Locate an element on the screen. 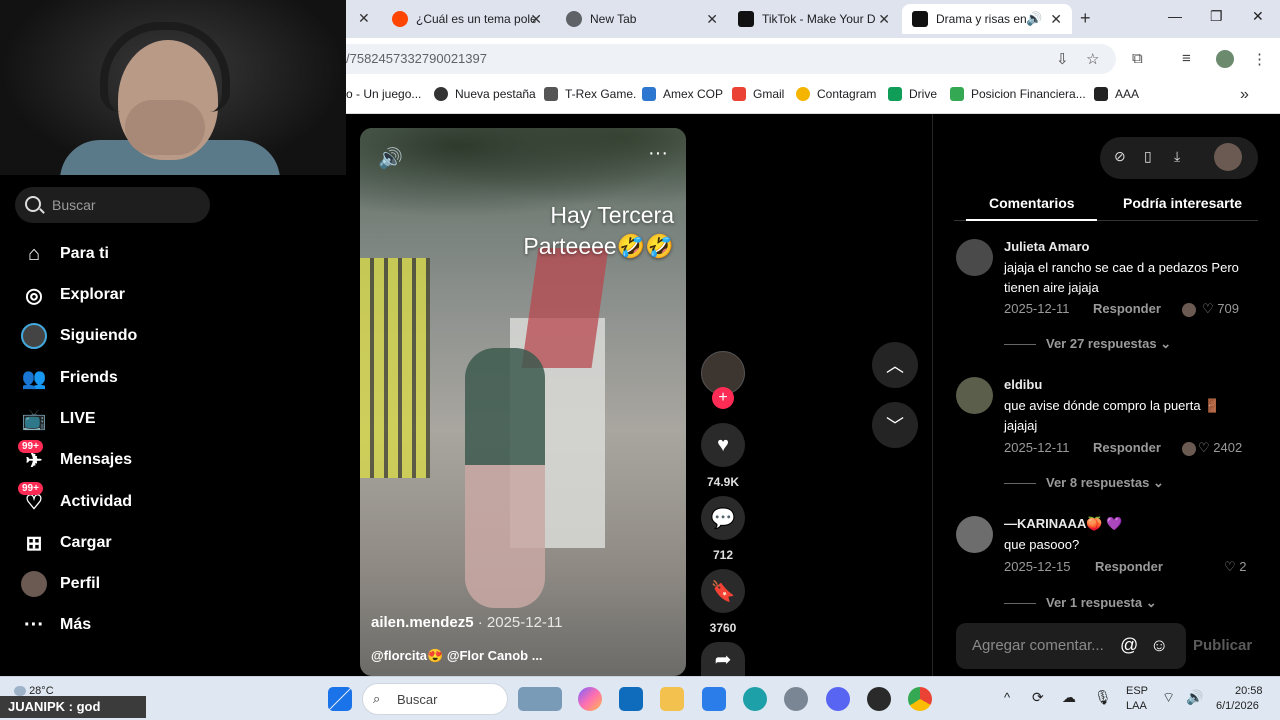 This screenshot has height=720, width=1280. like-button: ♥ 74.9K is located at coordinates (723, 456).